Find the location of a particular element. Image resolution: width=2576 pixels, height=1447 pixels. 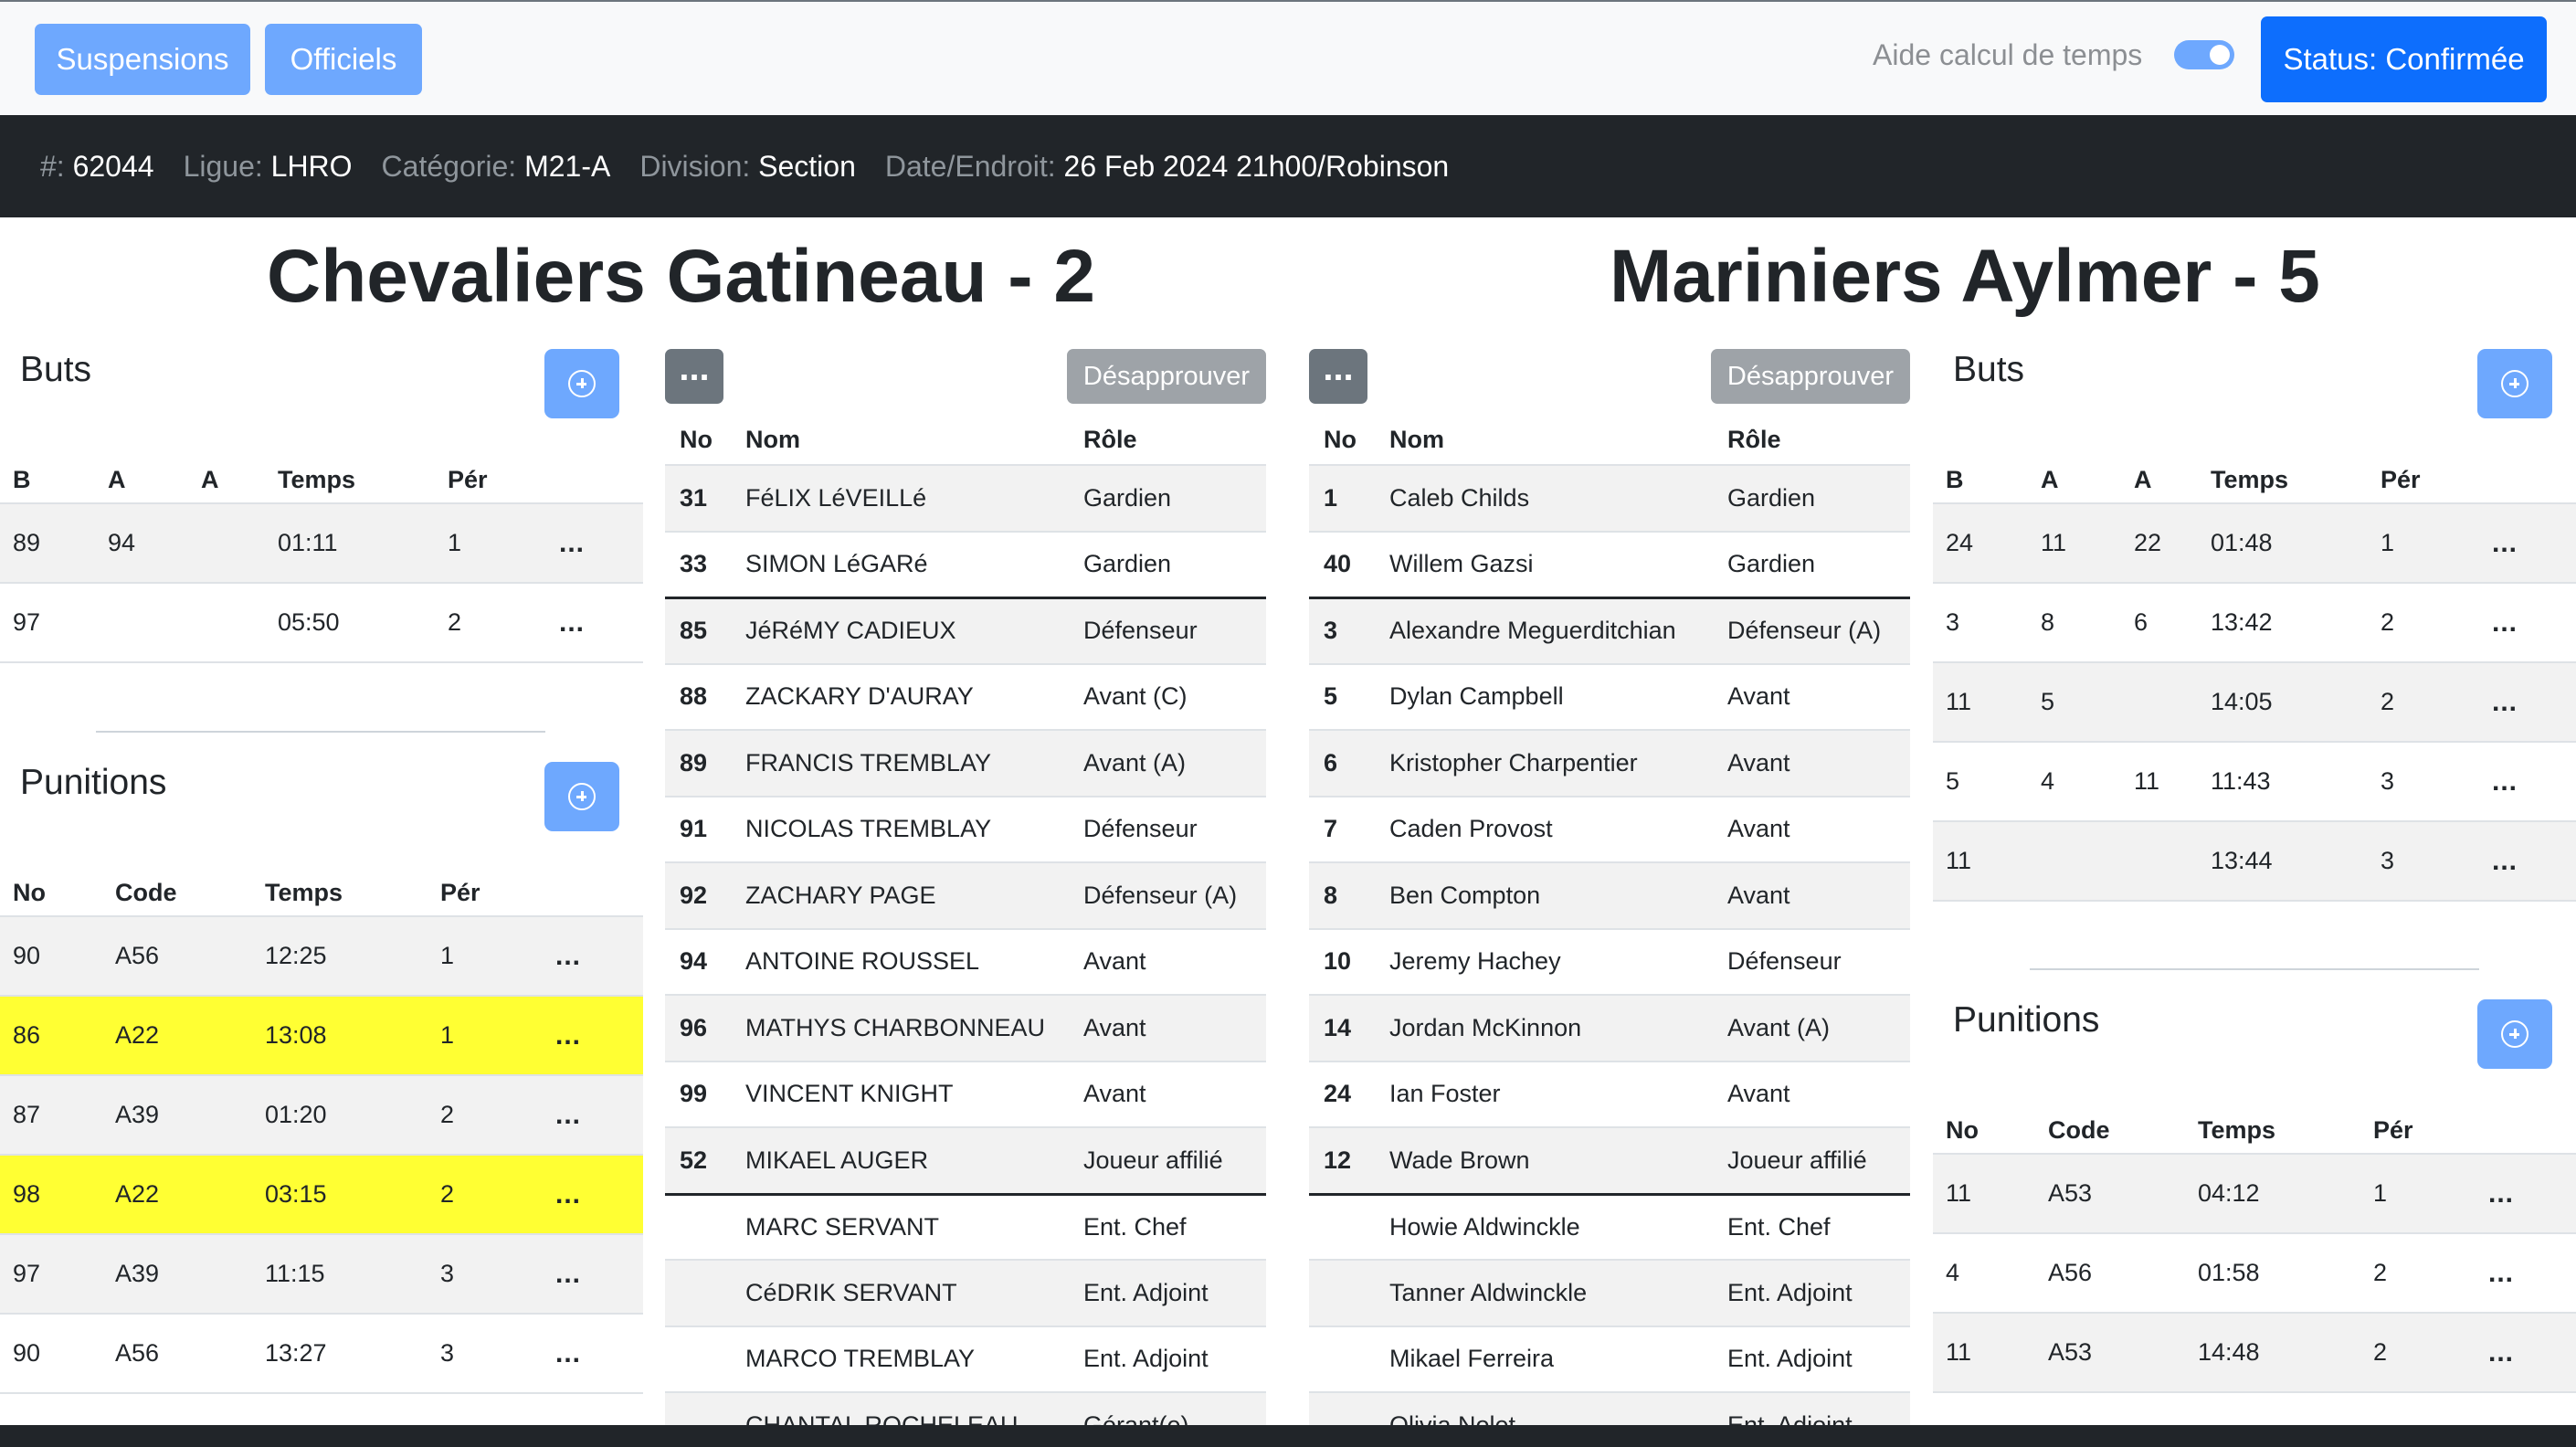

division-value: Section is located at coordinates (807, 166).